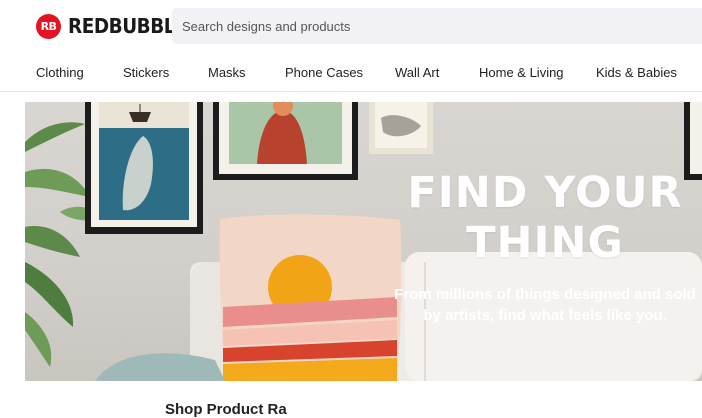 Image resolution: width=702 pixels, height=418 pixels. Describe the element at coordinates (401, 128) in the screenshot. I see `sketch-frame` at that location.